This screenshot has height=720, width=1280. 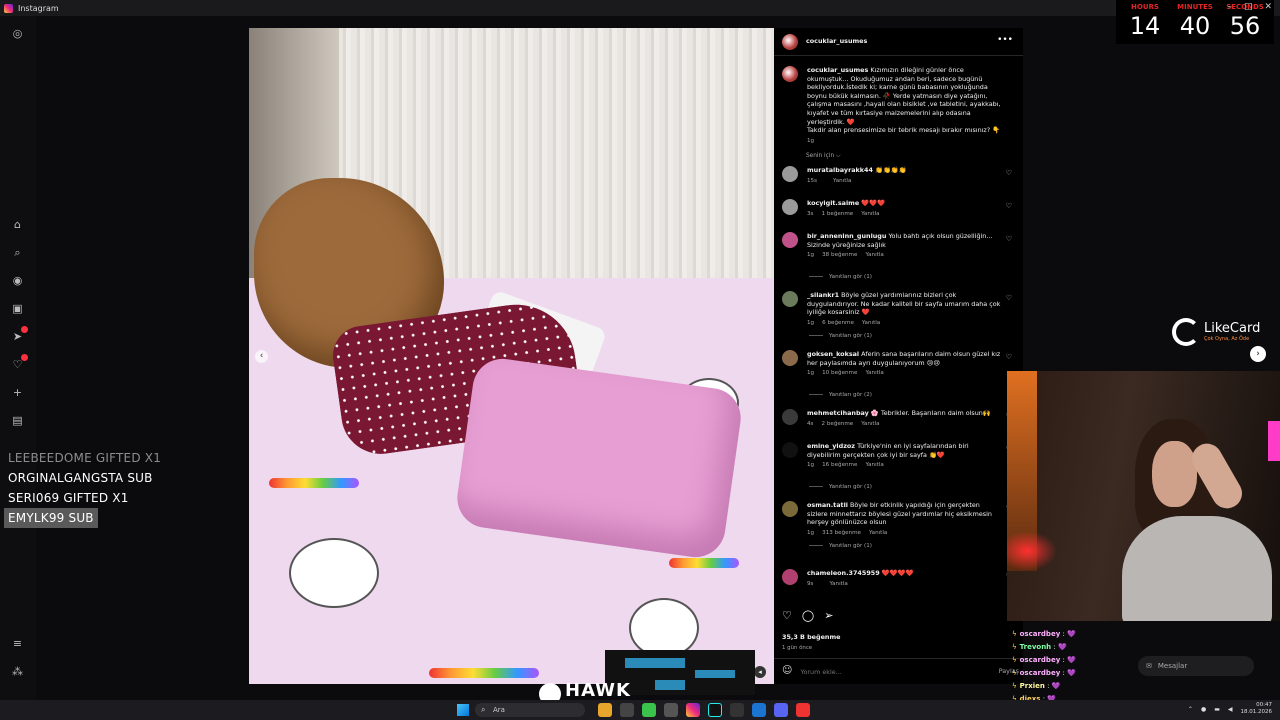 I want to click on maximize-icon: □, so click(x=1248, y=7).